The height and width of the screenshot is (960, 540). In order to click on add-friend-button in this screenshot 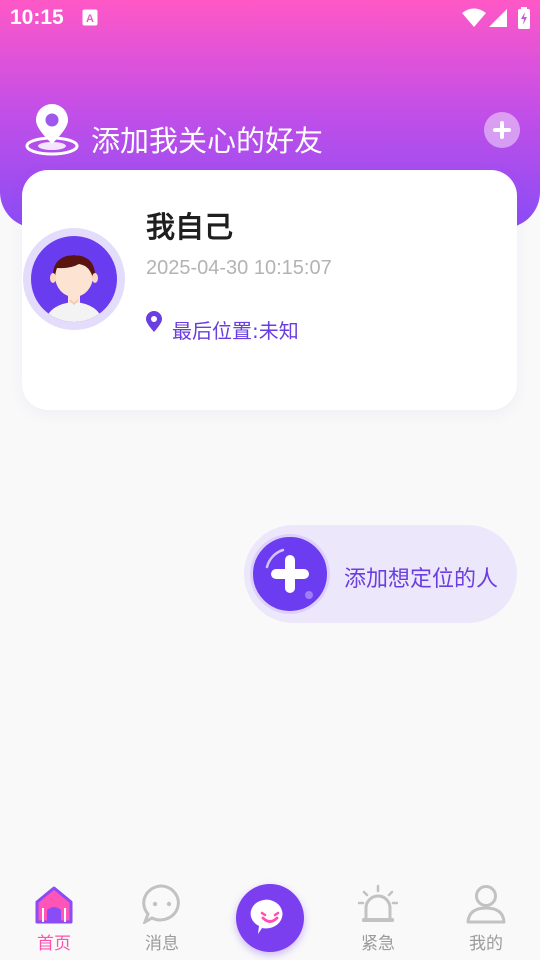, I will do `click(502, 130)`.